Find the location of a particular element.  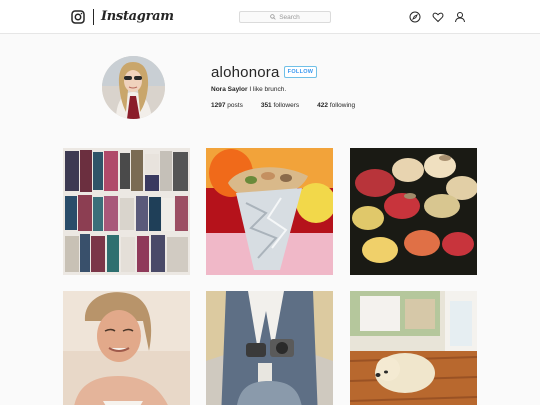

followers-stat: 351 followers is located at coordinates (280, 105).